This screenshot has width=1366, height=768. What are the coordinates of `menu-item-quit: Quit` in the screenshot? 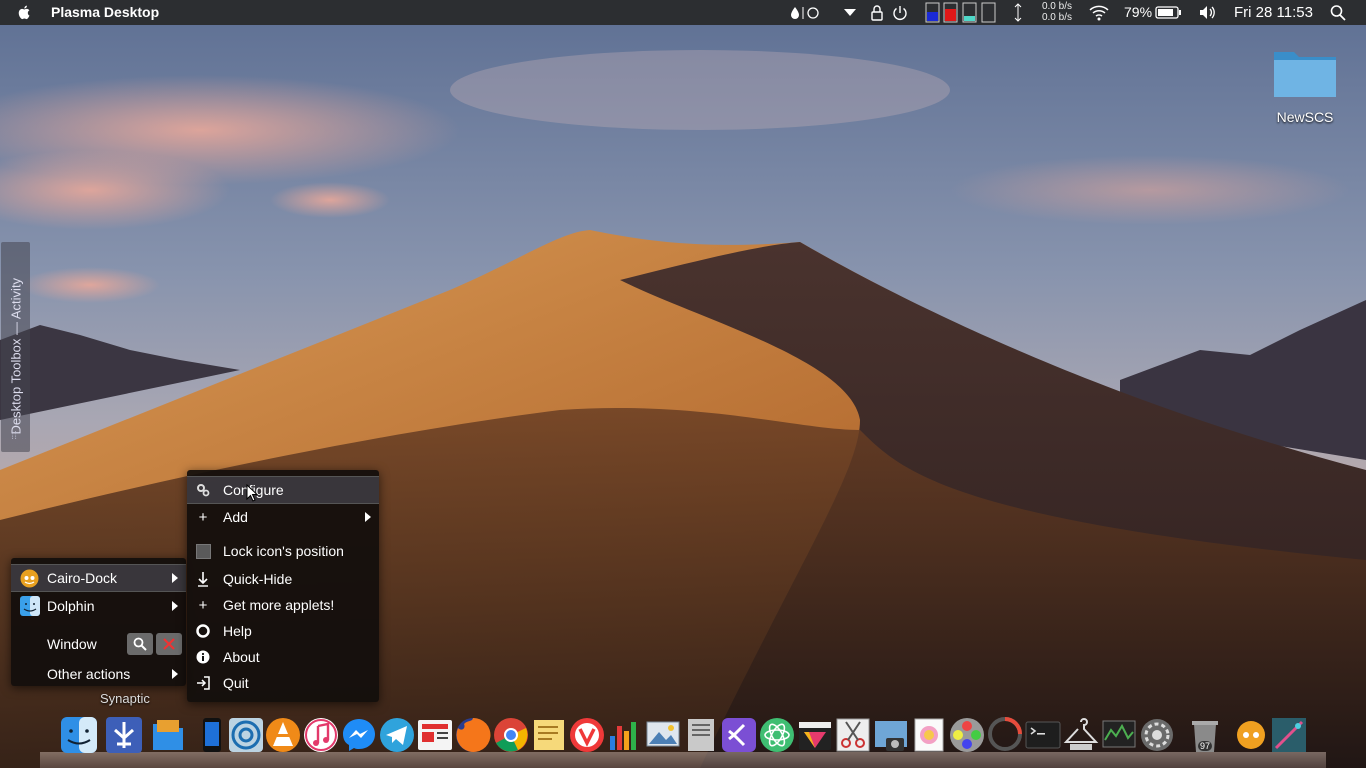 It's located at (283, 683).